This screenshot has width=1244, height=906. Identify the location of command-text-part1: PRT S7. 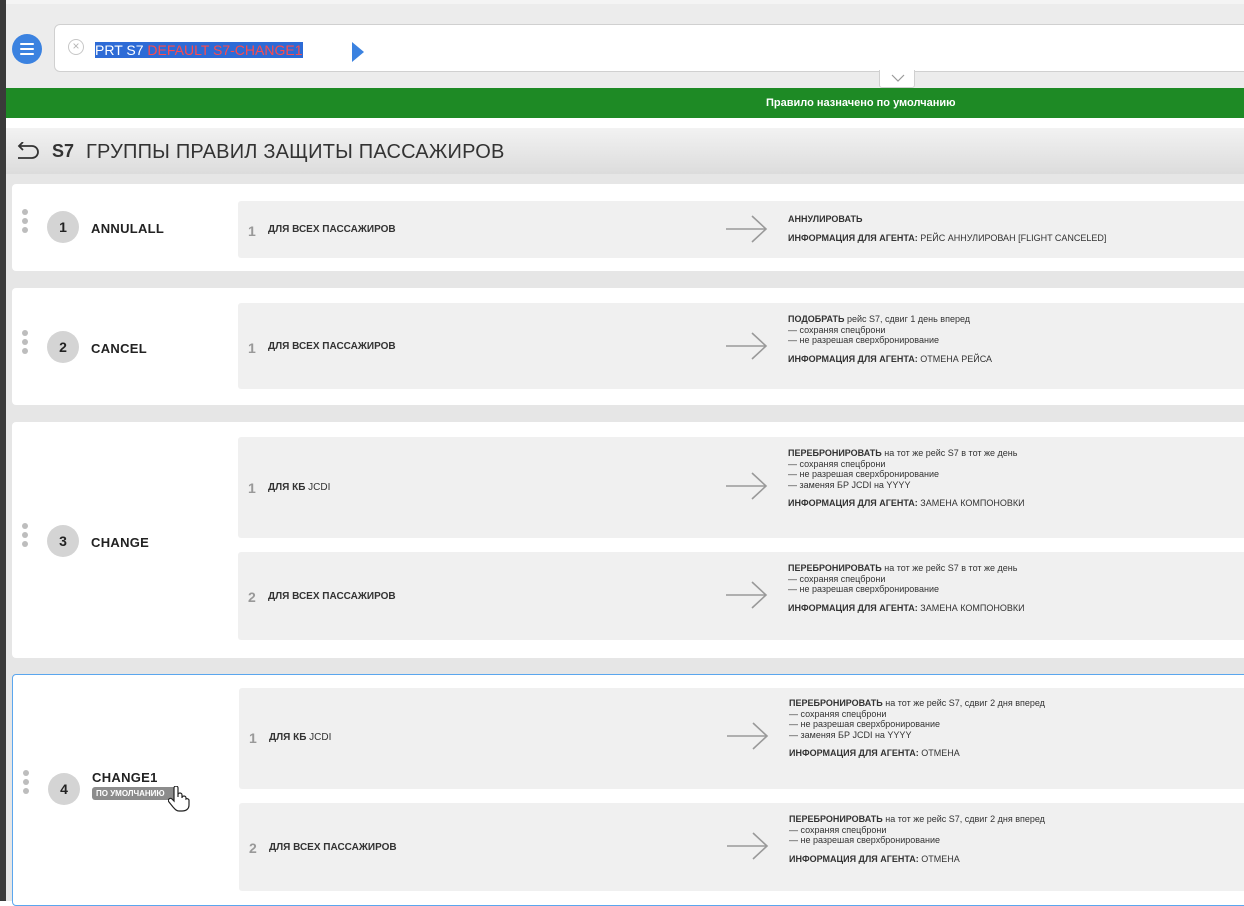
(121, 50).